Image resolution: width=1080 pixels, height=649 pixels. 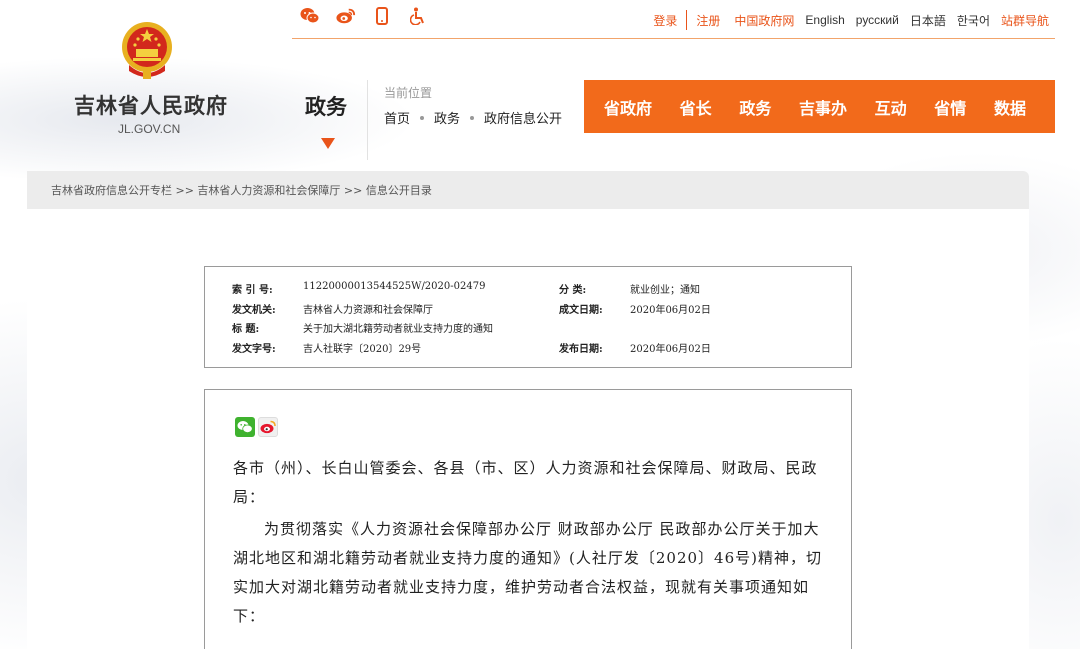 What do you see at coordinates (755, 107) in the screenshot?
I see `nav-item-affairs: 政务` at bounding box center [755, 107].